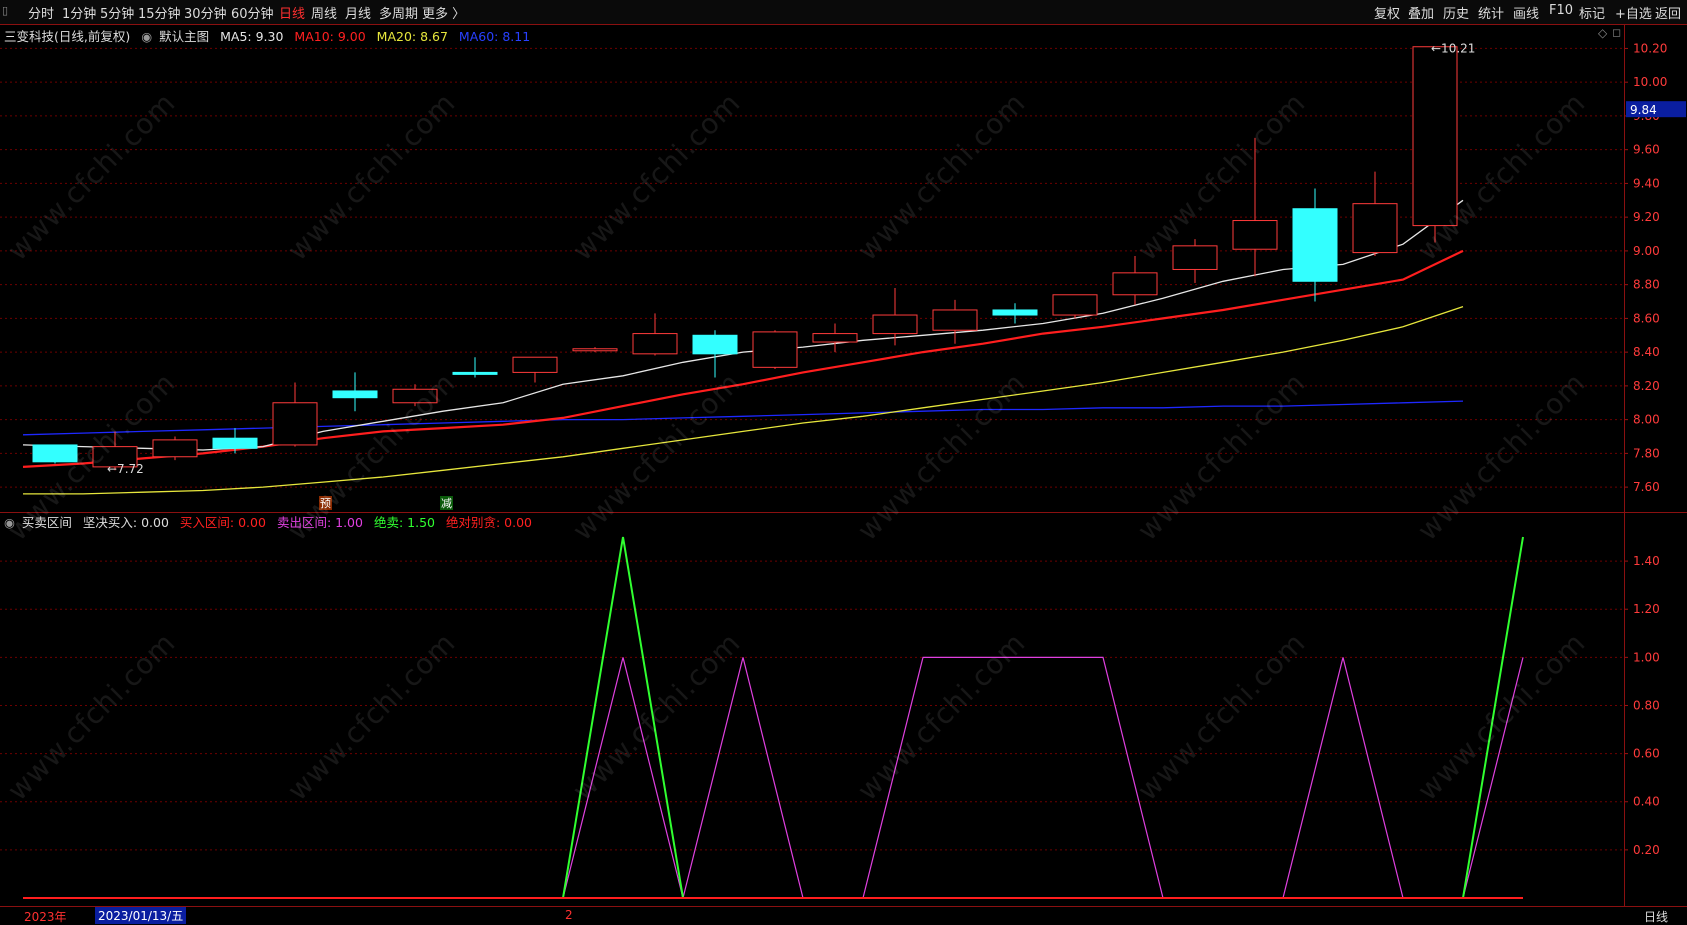 The width and height of the screenshot is (1687, 925). I want to click on diamond-icon: ◇, so click(1602, 33).